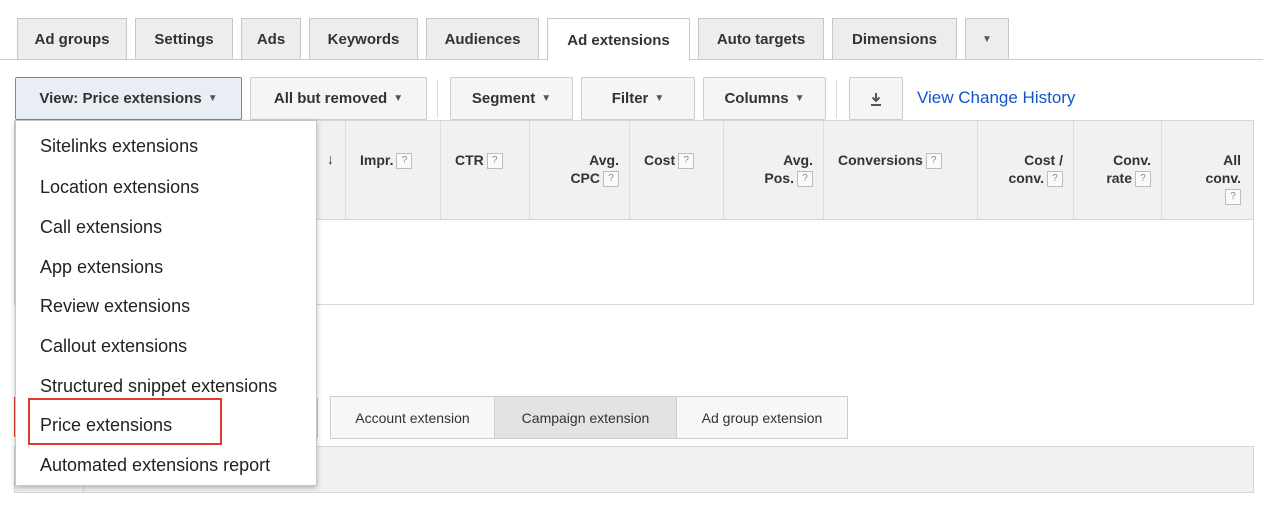  What do you see at coordinates (377, 160) in the screenshot?
I see `column-header-label: Impr.` at bounding box center [377, 160].